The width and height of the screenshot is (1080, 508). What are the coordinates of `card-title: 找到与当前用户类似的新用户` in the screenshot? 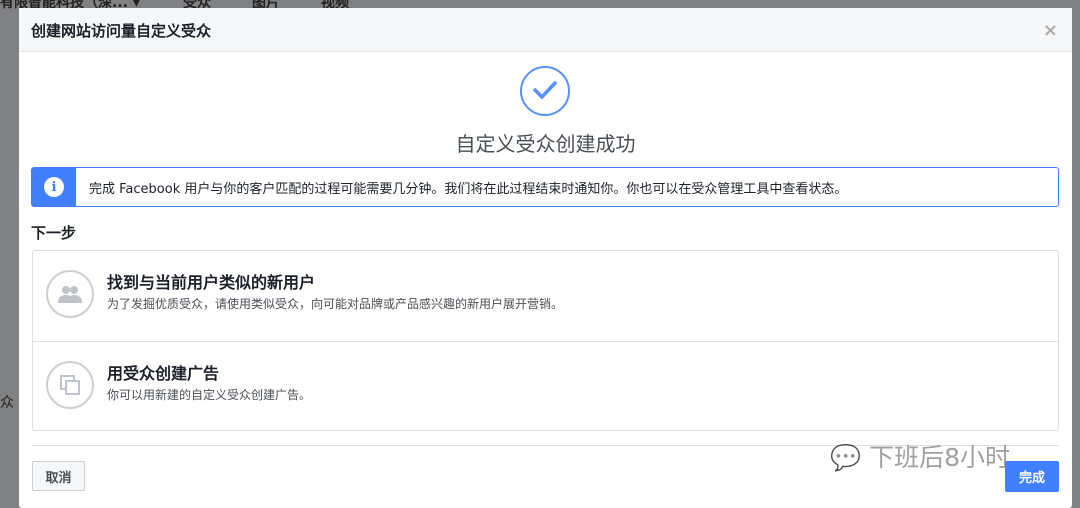 It's located at (211, 282).